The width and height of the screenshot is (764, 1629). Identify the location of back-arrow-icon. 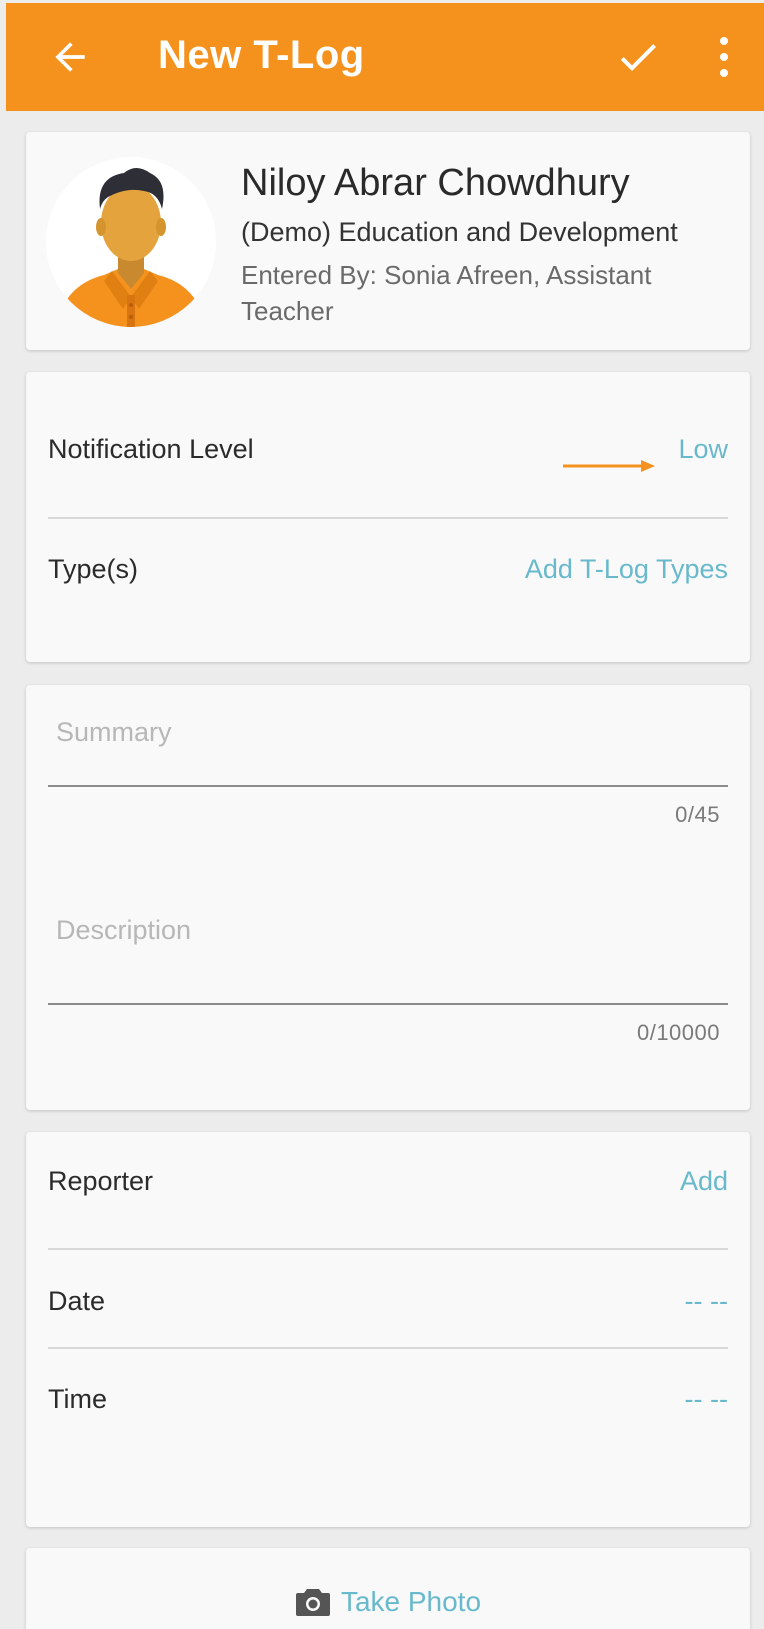
(70, 57).